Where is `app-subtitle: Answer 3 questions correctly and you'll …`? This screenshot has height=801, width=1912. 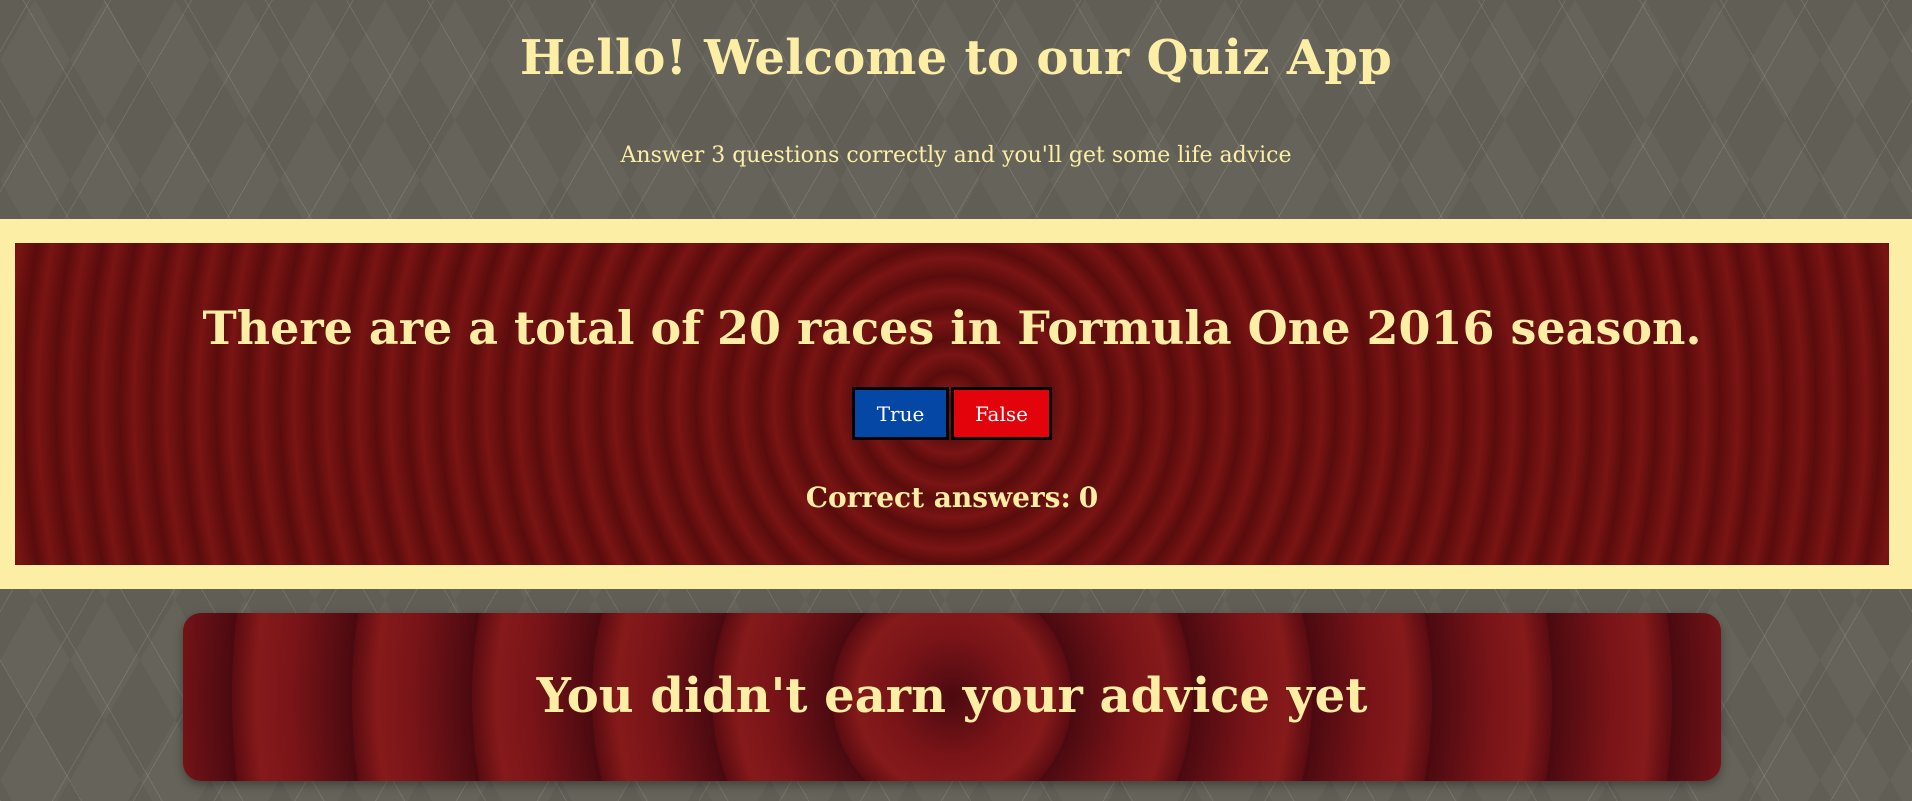 app-subtitle: Answer 3 questions correctly and you'll … is located at coordinates (956, 155).